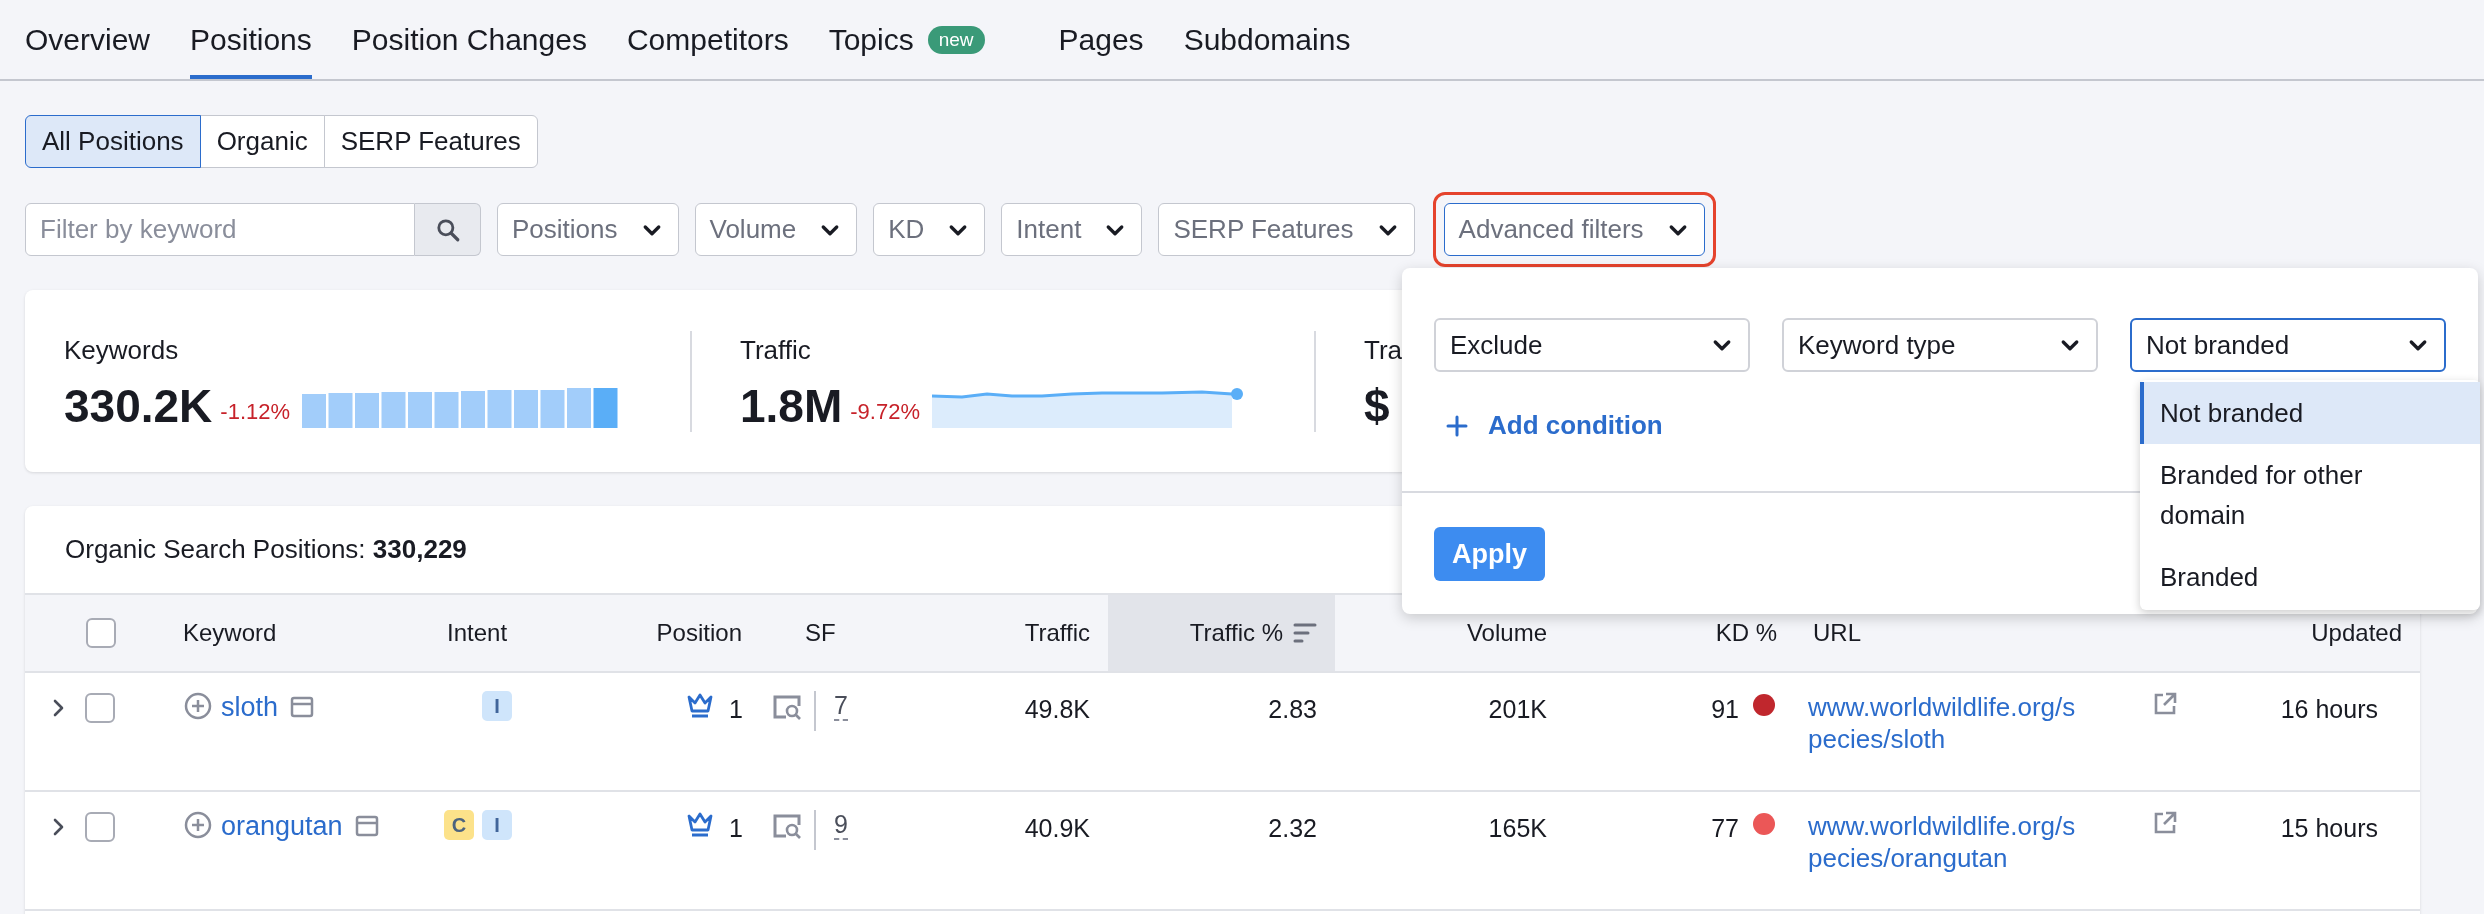  Describe the element at coordinates (1877, 345) in the screenshot. I see `select-value: Keyword type` at that location.